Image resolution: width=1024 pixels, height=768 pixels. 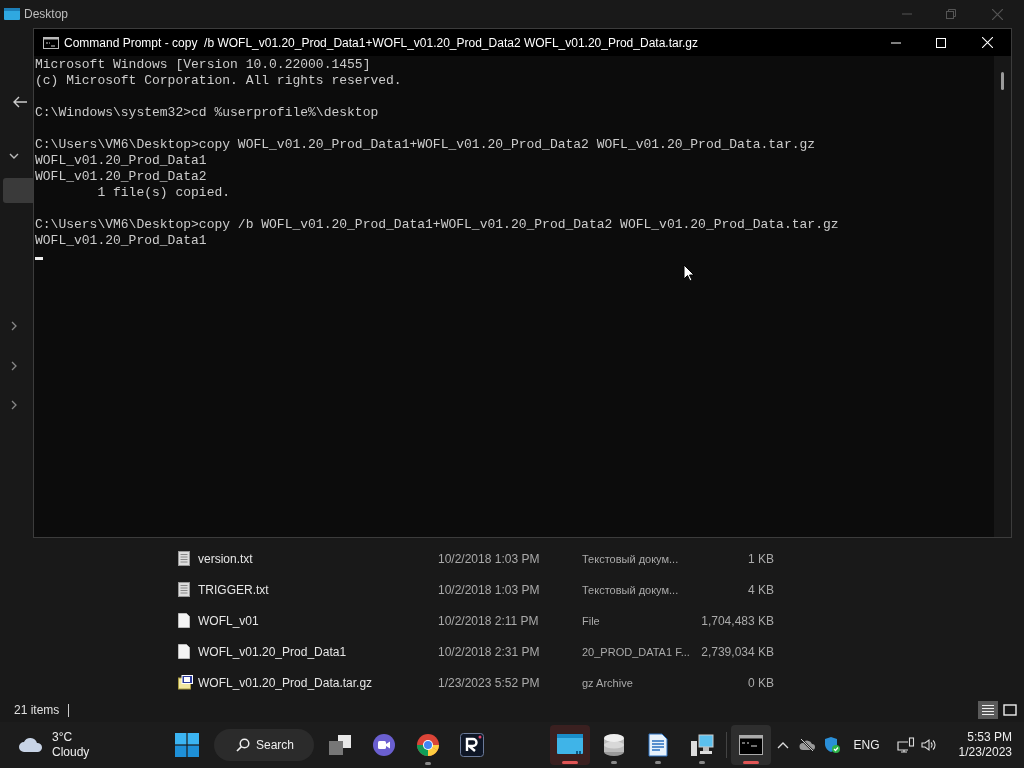 What do you see at coordinates (601, 620) in the screenshot?
I see `file-row: WOFL_v01 10/2/2018 2:11 PM File 1,704,483 KB` at bounding box center [601, 620].